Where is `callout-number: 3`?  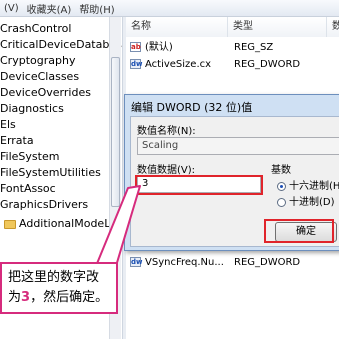
callout-number: 3 is located at coordinates (26, 297).